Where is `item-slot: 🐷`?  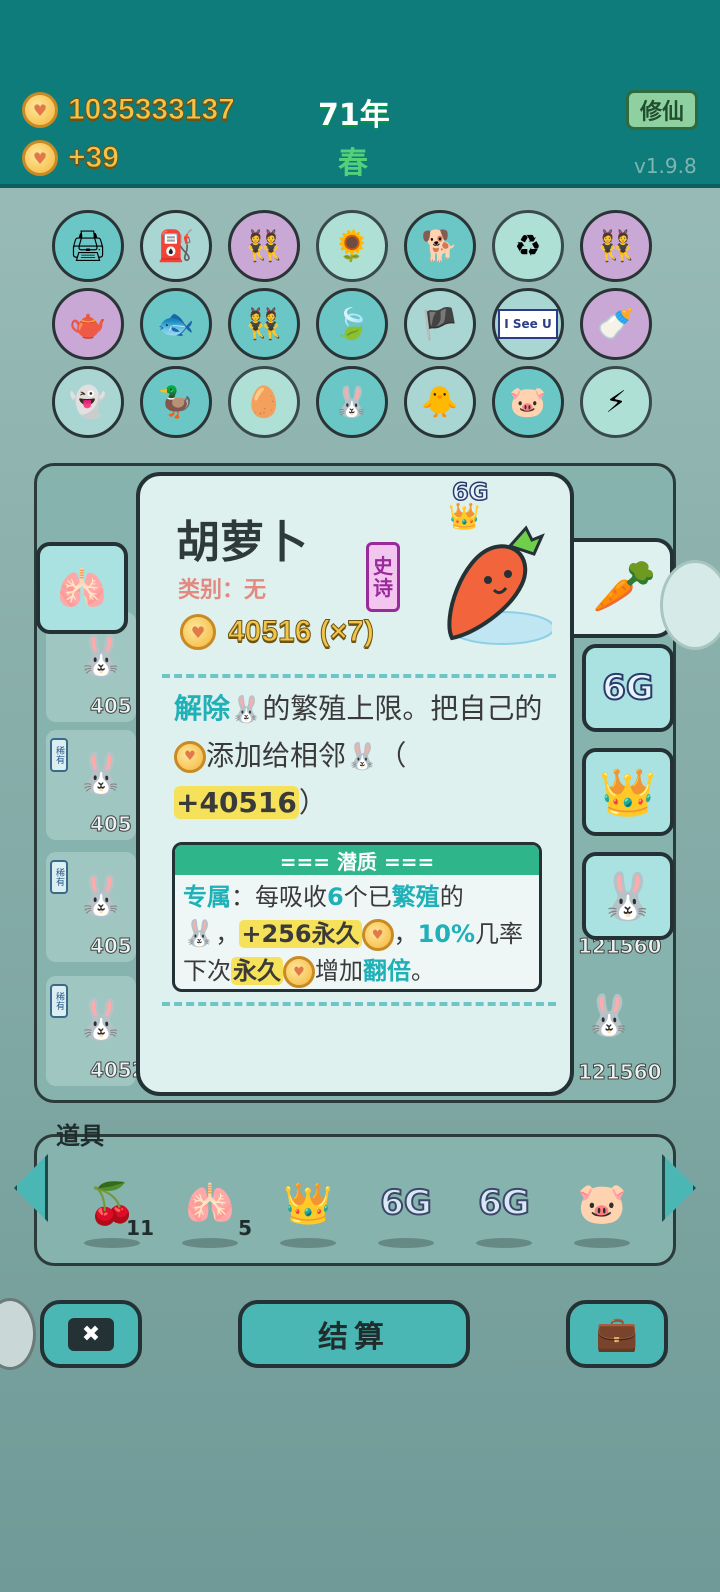
item-slot: 🐷 is located at coordinates (602, 1203).